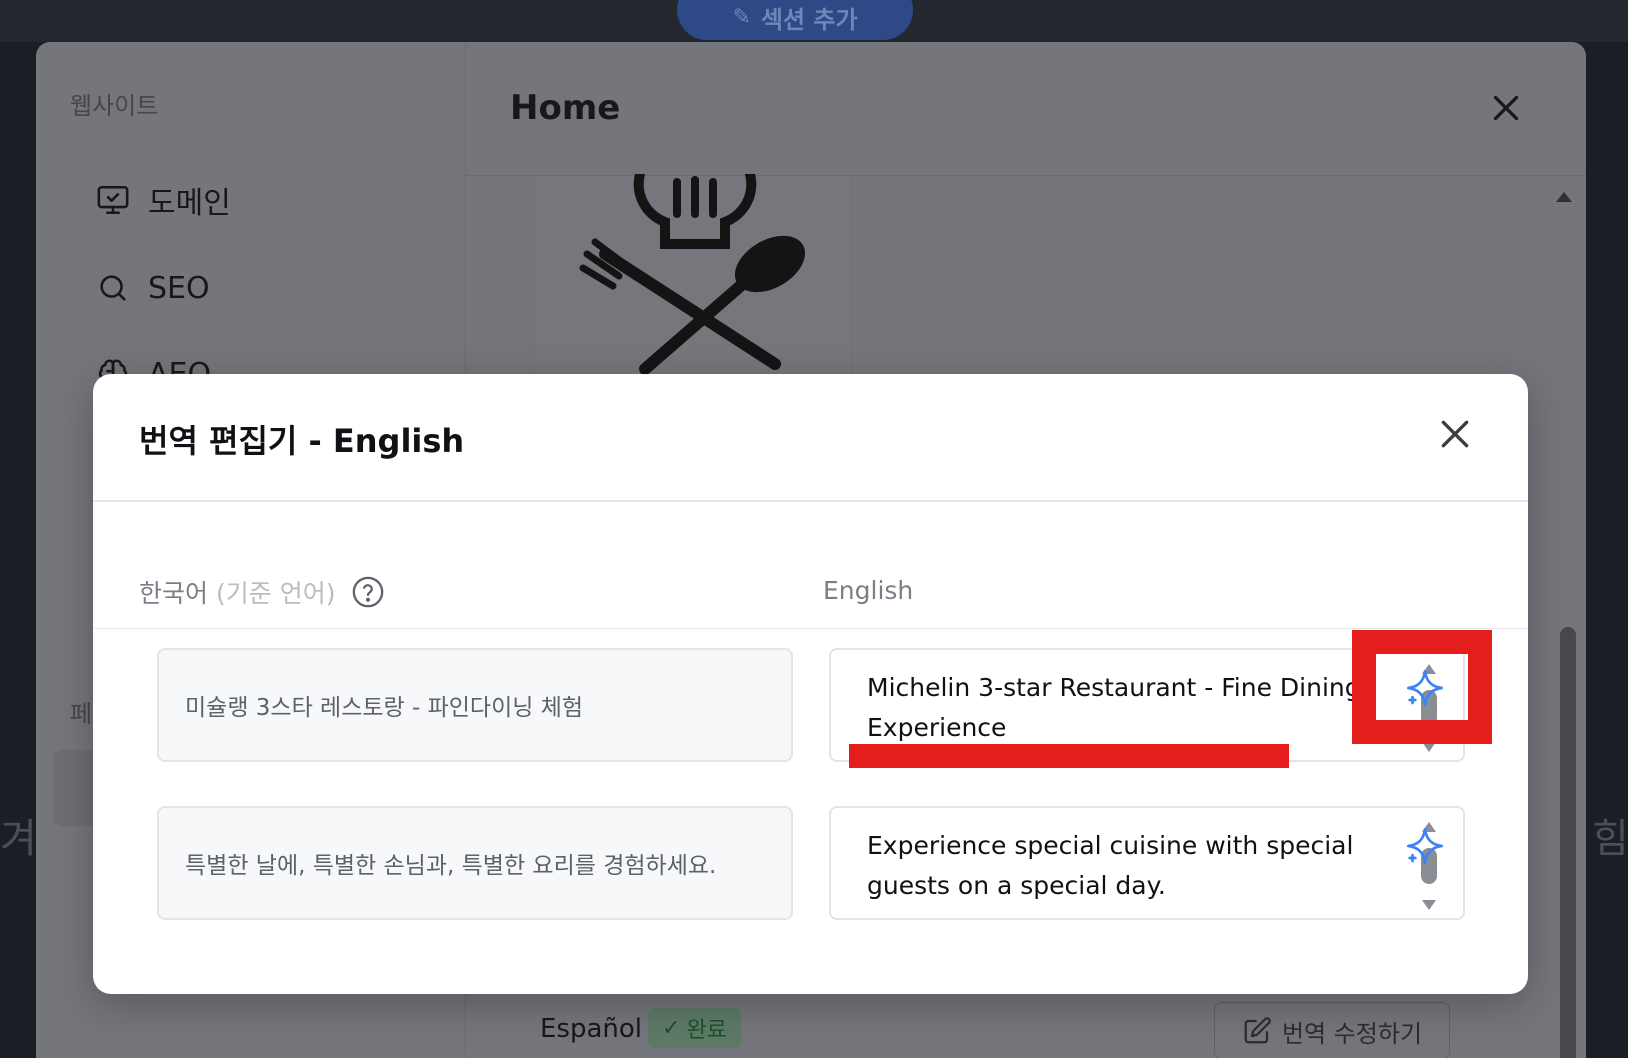 Image resolution: width=1628 pixels, height=1058 pixels. I want to click on edit-translation-button: 번역 수정하기, so click(1332, 1030).